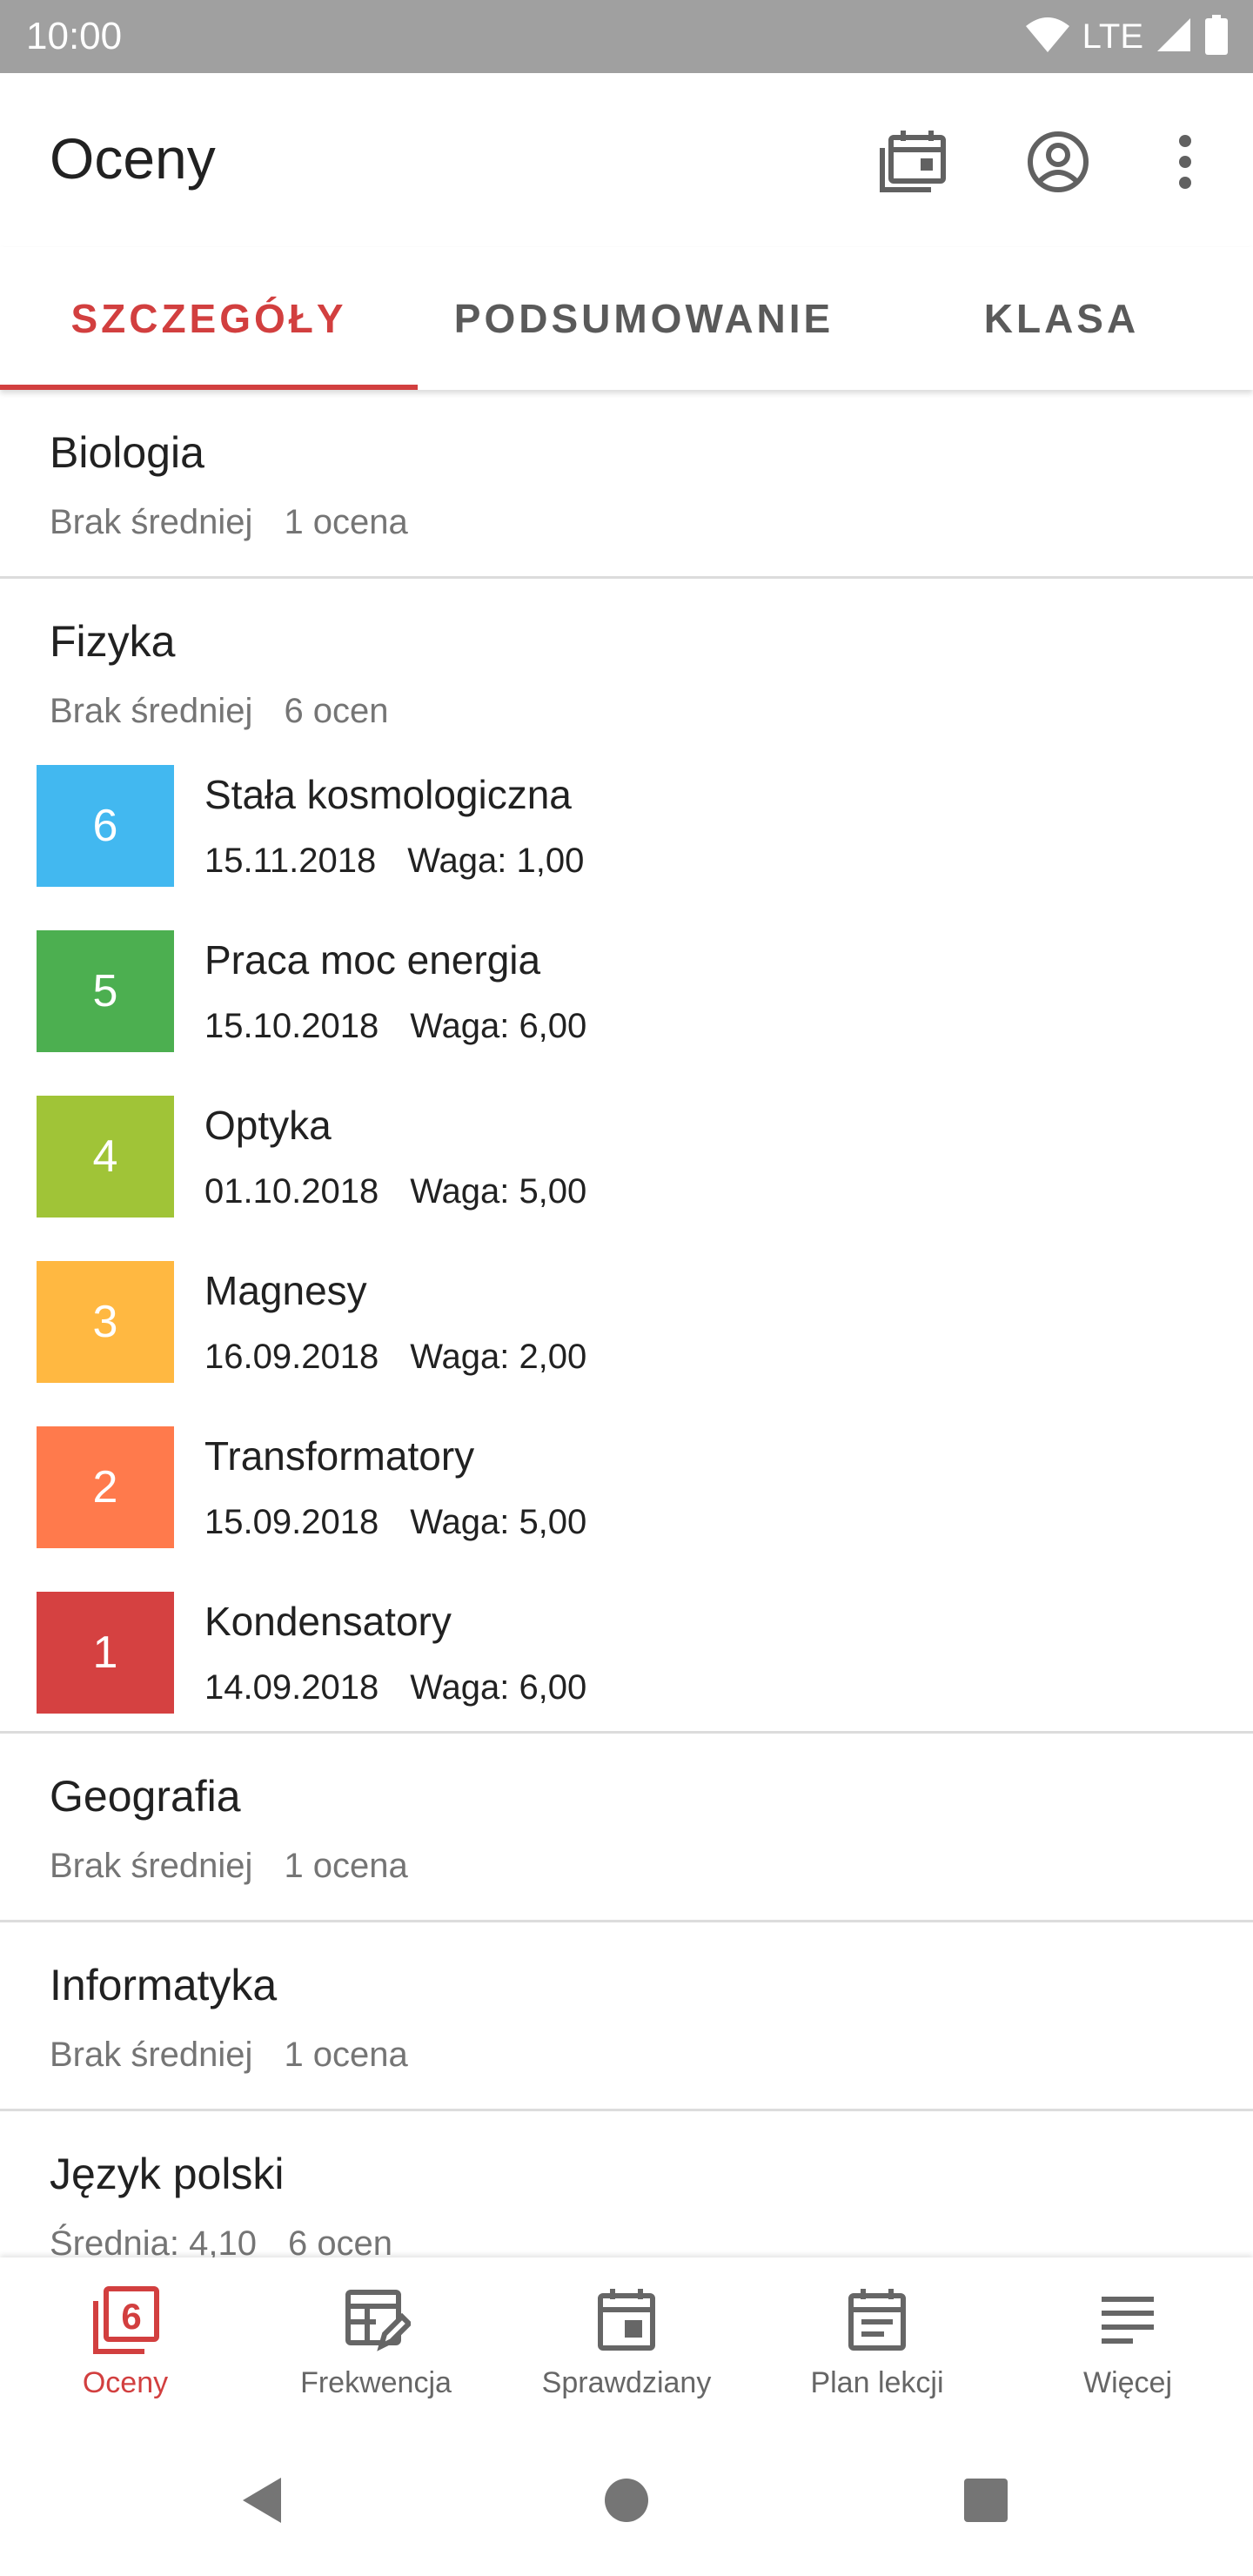 The width and height of the screenshot is (1253, 2576). What do you see at coordinates (626, 2320) in the screenshot?
I see `exams-icon` at bounding box center [626, 2320].